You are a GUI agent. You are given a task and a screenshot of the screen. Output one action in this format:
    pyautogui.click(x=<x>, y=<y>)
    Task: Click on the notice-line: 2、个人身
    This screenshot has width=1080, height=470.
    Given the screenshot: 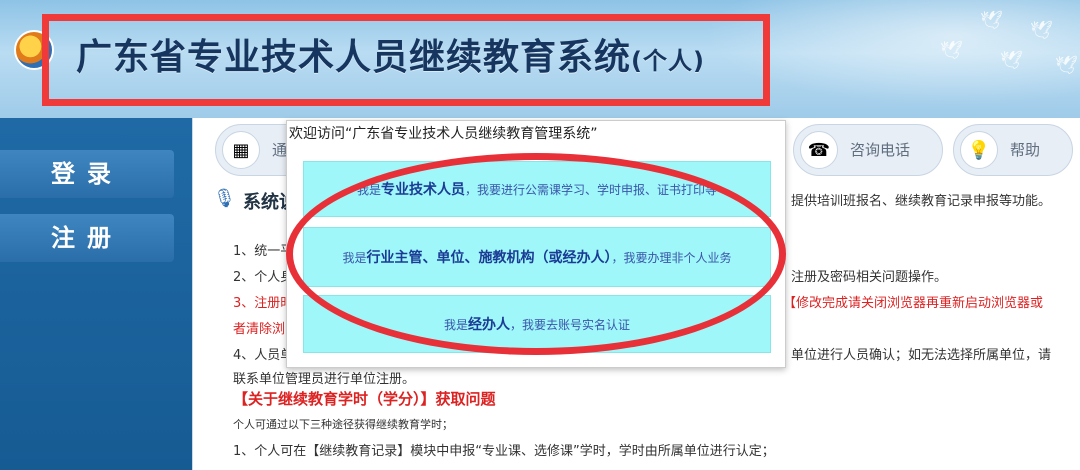 What is the action you would take?
    pyautogui.click(x=263, y=277)
    